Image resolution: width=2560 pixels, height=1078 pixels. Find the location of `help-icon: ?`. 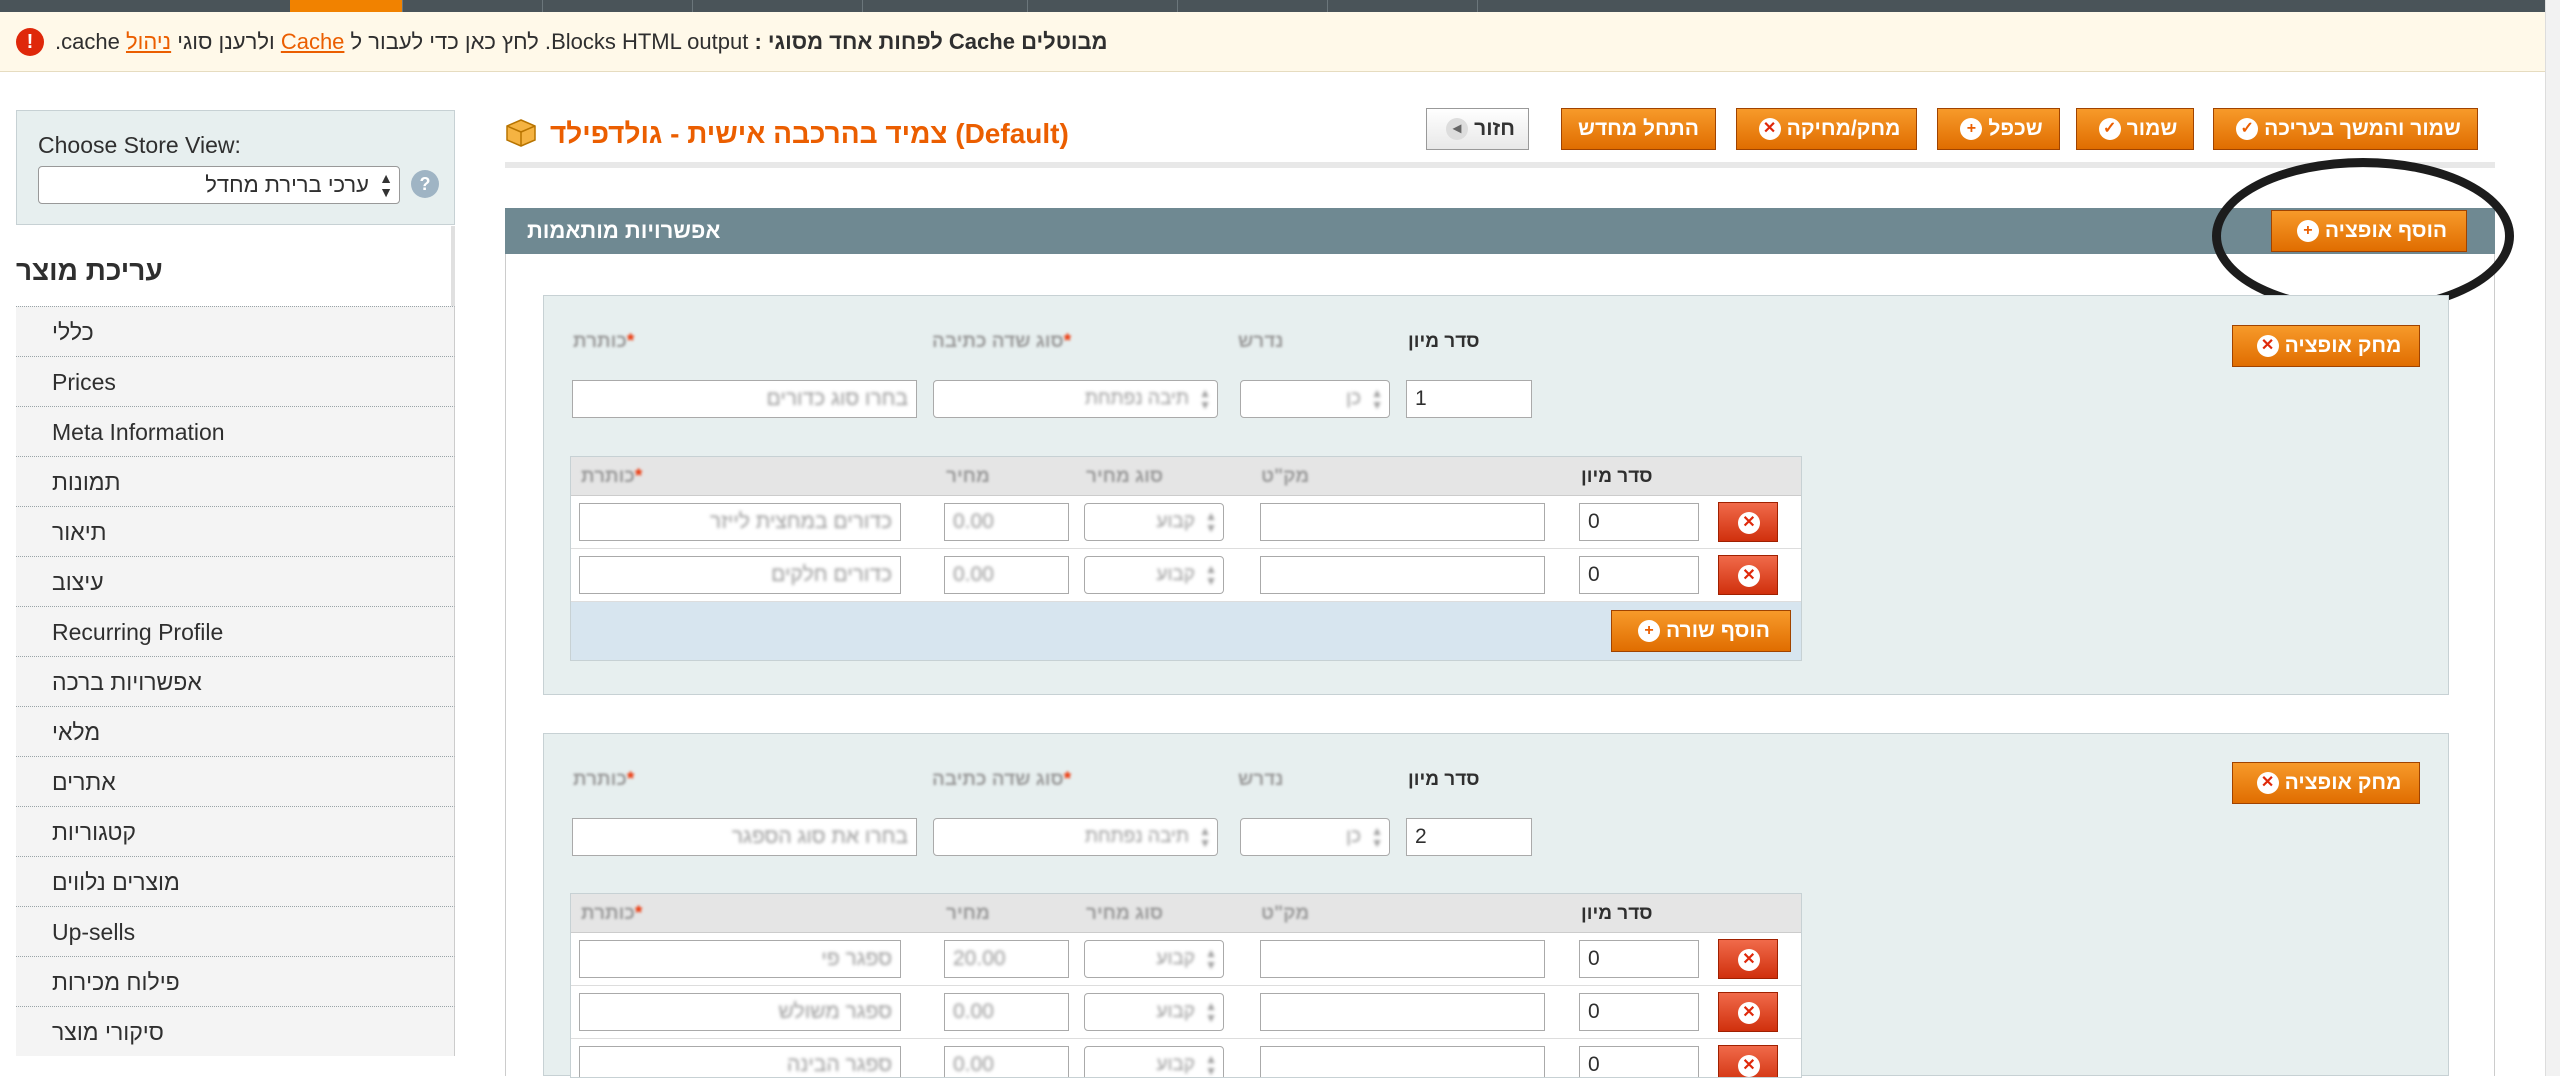

help-icon: ? is located at coordinates (425, 184).